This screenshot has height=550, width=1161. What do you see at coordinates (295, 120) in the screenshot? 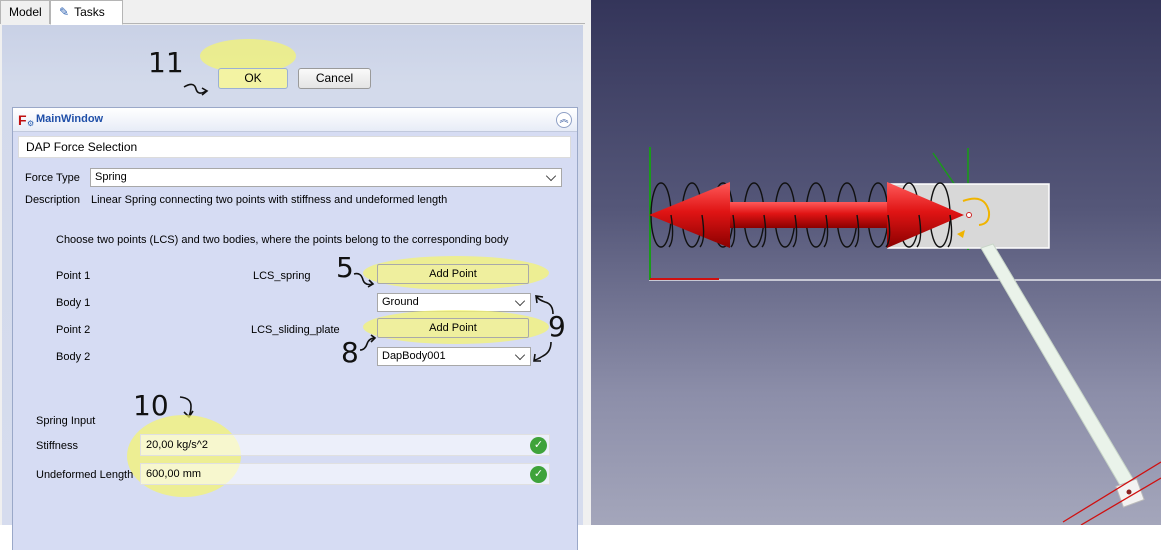
I see `mainwindow-header: F ⚙ MainWindow ︽` at bounding box center [295, 120].